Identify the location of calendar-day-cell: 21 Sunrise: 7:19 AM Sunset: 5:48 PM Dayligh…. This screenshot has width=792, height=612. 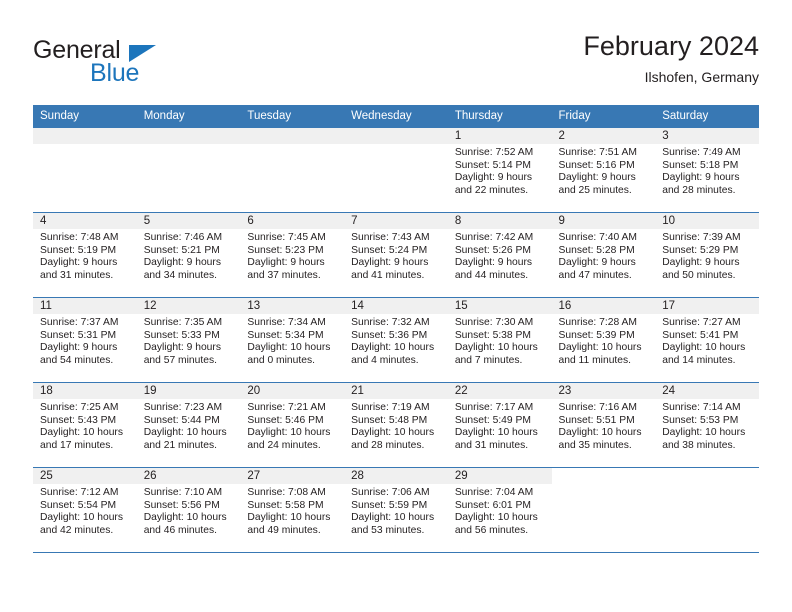
(396, 425).